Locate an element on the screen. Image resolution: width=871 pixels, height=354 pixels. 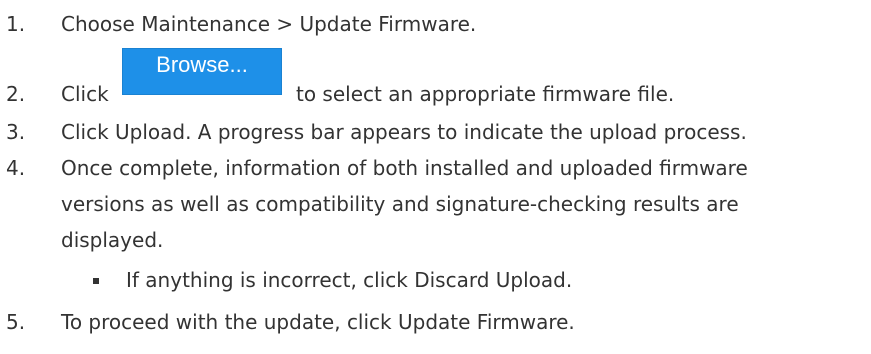
step-number: 5. is located at coordinates (16, 322).